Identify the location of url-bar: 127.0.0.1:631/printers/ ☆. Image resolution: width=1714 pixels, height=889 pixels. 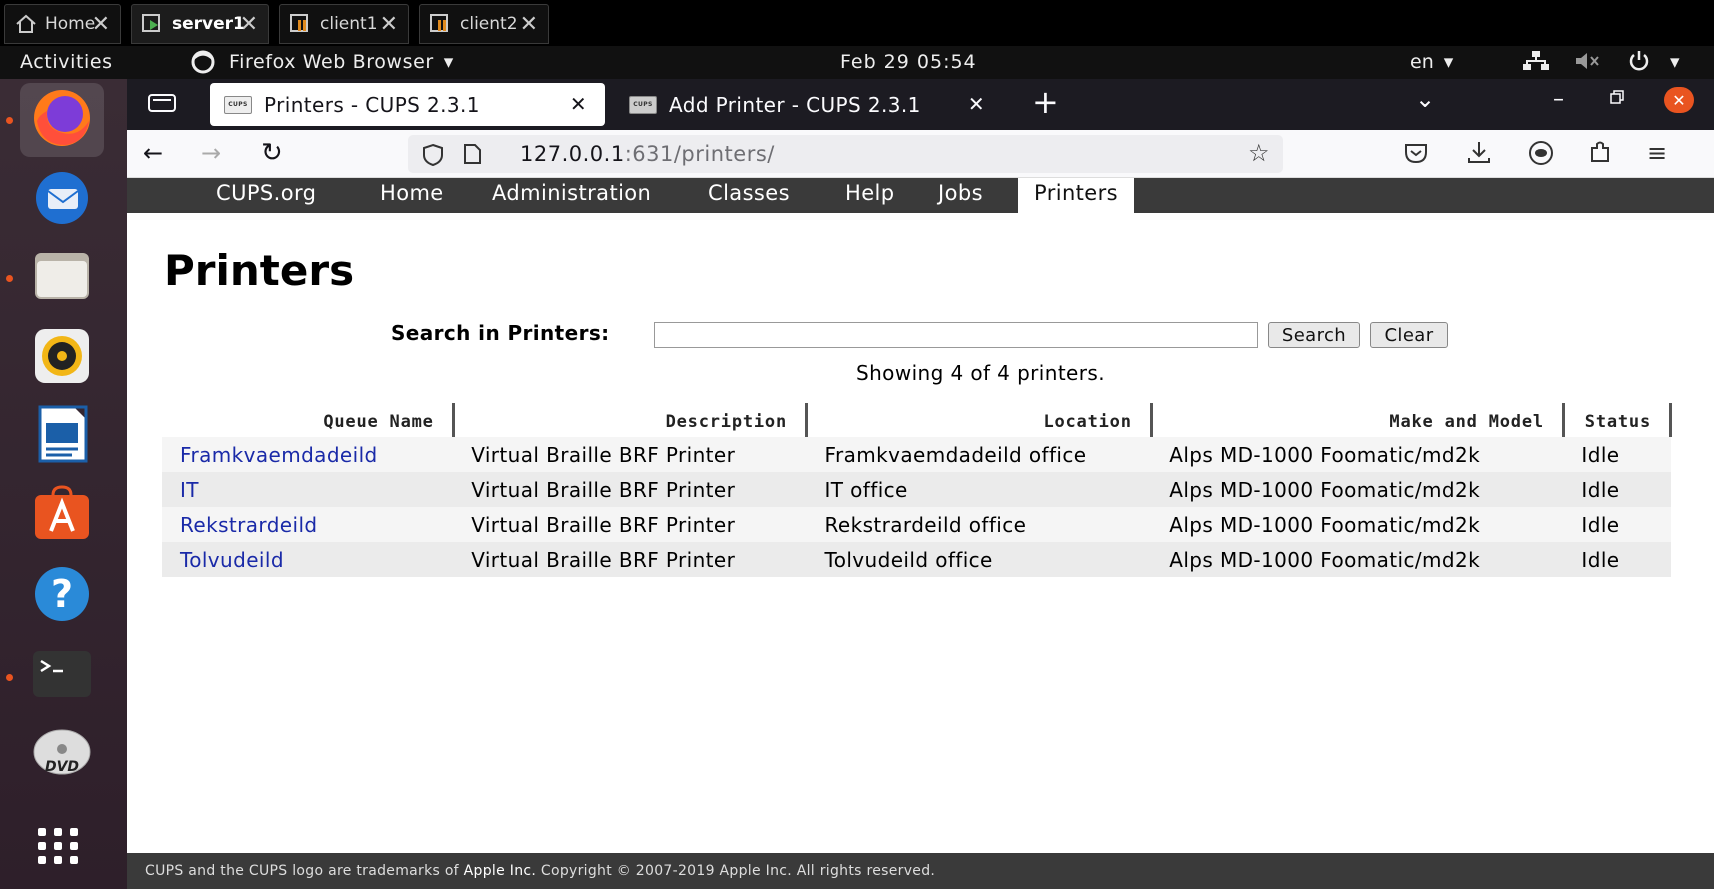
(845, 154).